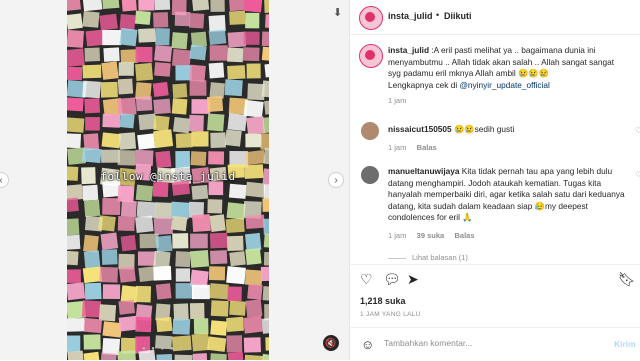  Describe the element at coordinates (367, 344) in the screenshot. I see `emoji-icon: ☺` at that location.